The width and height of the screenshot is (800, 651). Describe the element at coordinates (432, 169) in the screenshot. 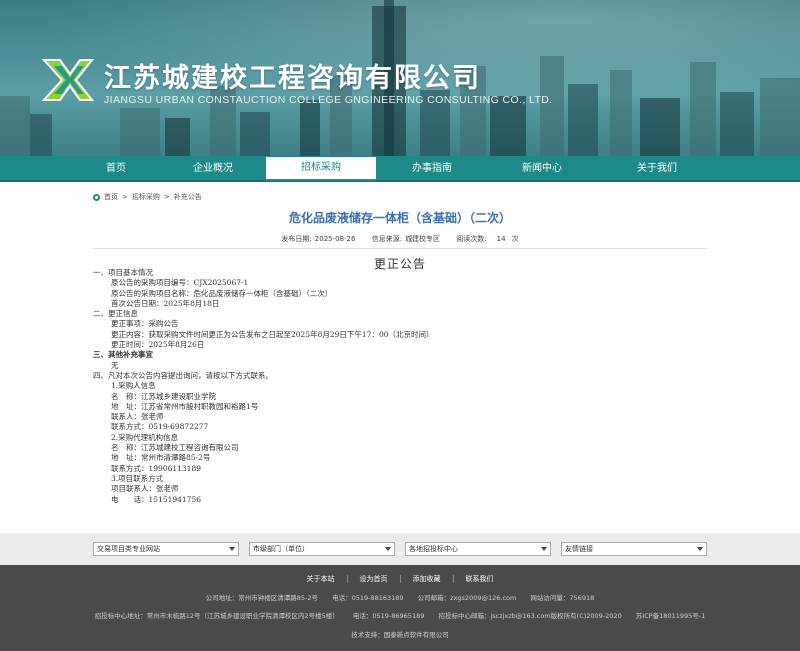

I see `nav-item-guide: 办事指南` at that location.